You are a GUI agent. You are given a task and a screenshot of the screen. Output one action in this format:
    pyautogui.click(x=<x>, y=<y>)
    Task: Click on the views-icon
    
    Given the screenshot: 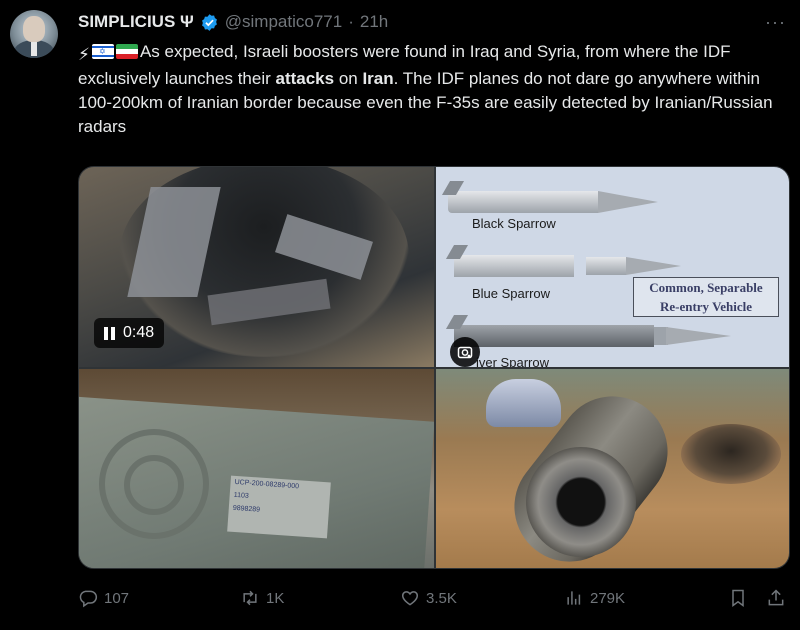 What is the action you would take?
    pyautogui.click(x=574, y=598)
    